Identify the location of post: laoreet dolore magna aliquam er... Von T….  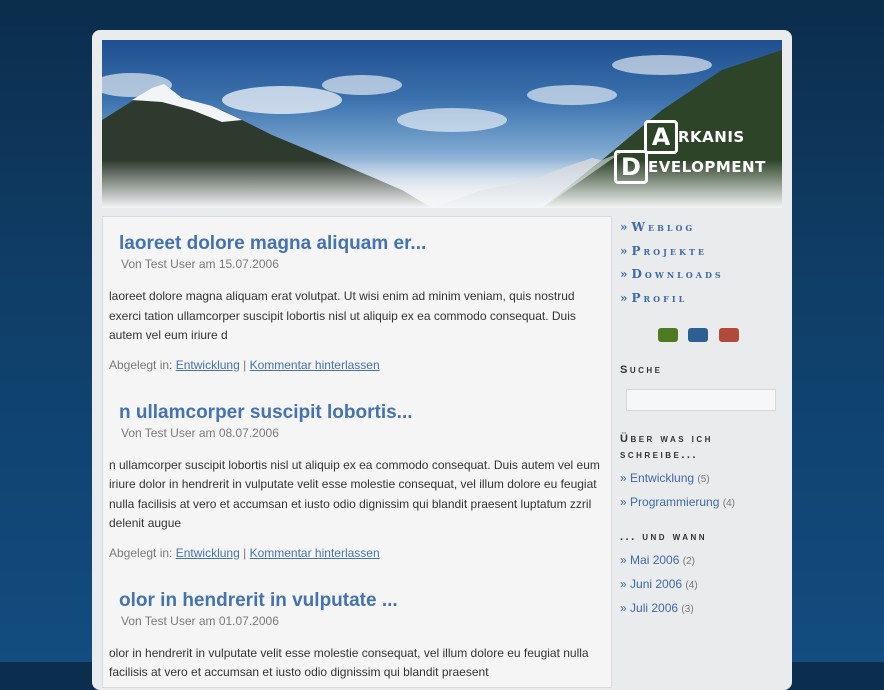
(357, 301).